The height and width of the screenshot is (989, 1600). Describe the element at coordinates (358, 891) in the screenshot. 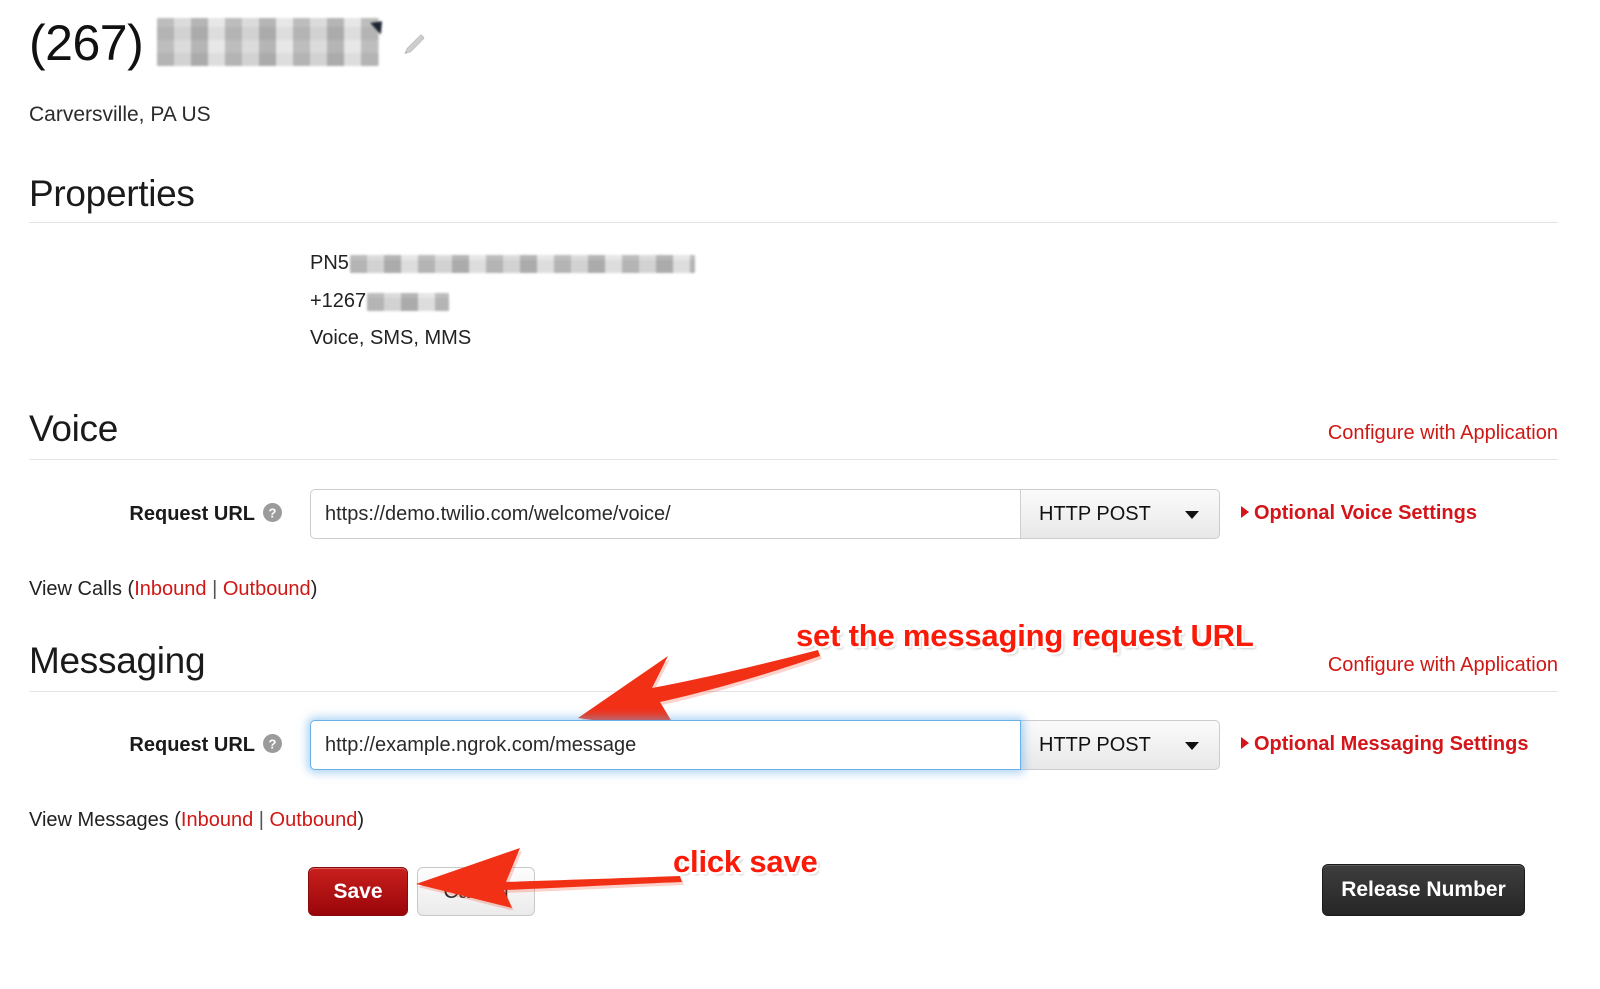

I see `save-button: Save` at that location.